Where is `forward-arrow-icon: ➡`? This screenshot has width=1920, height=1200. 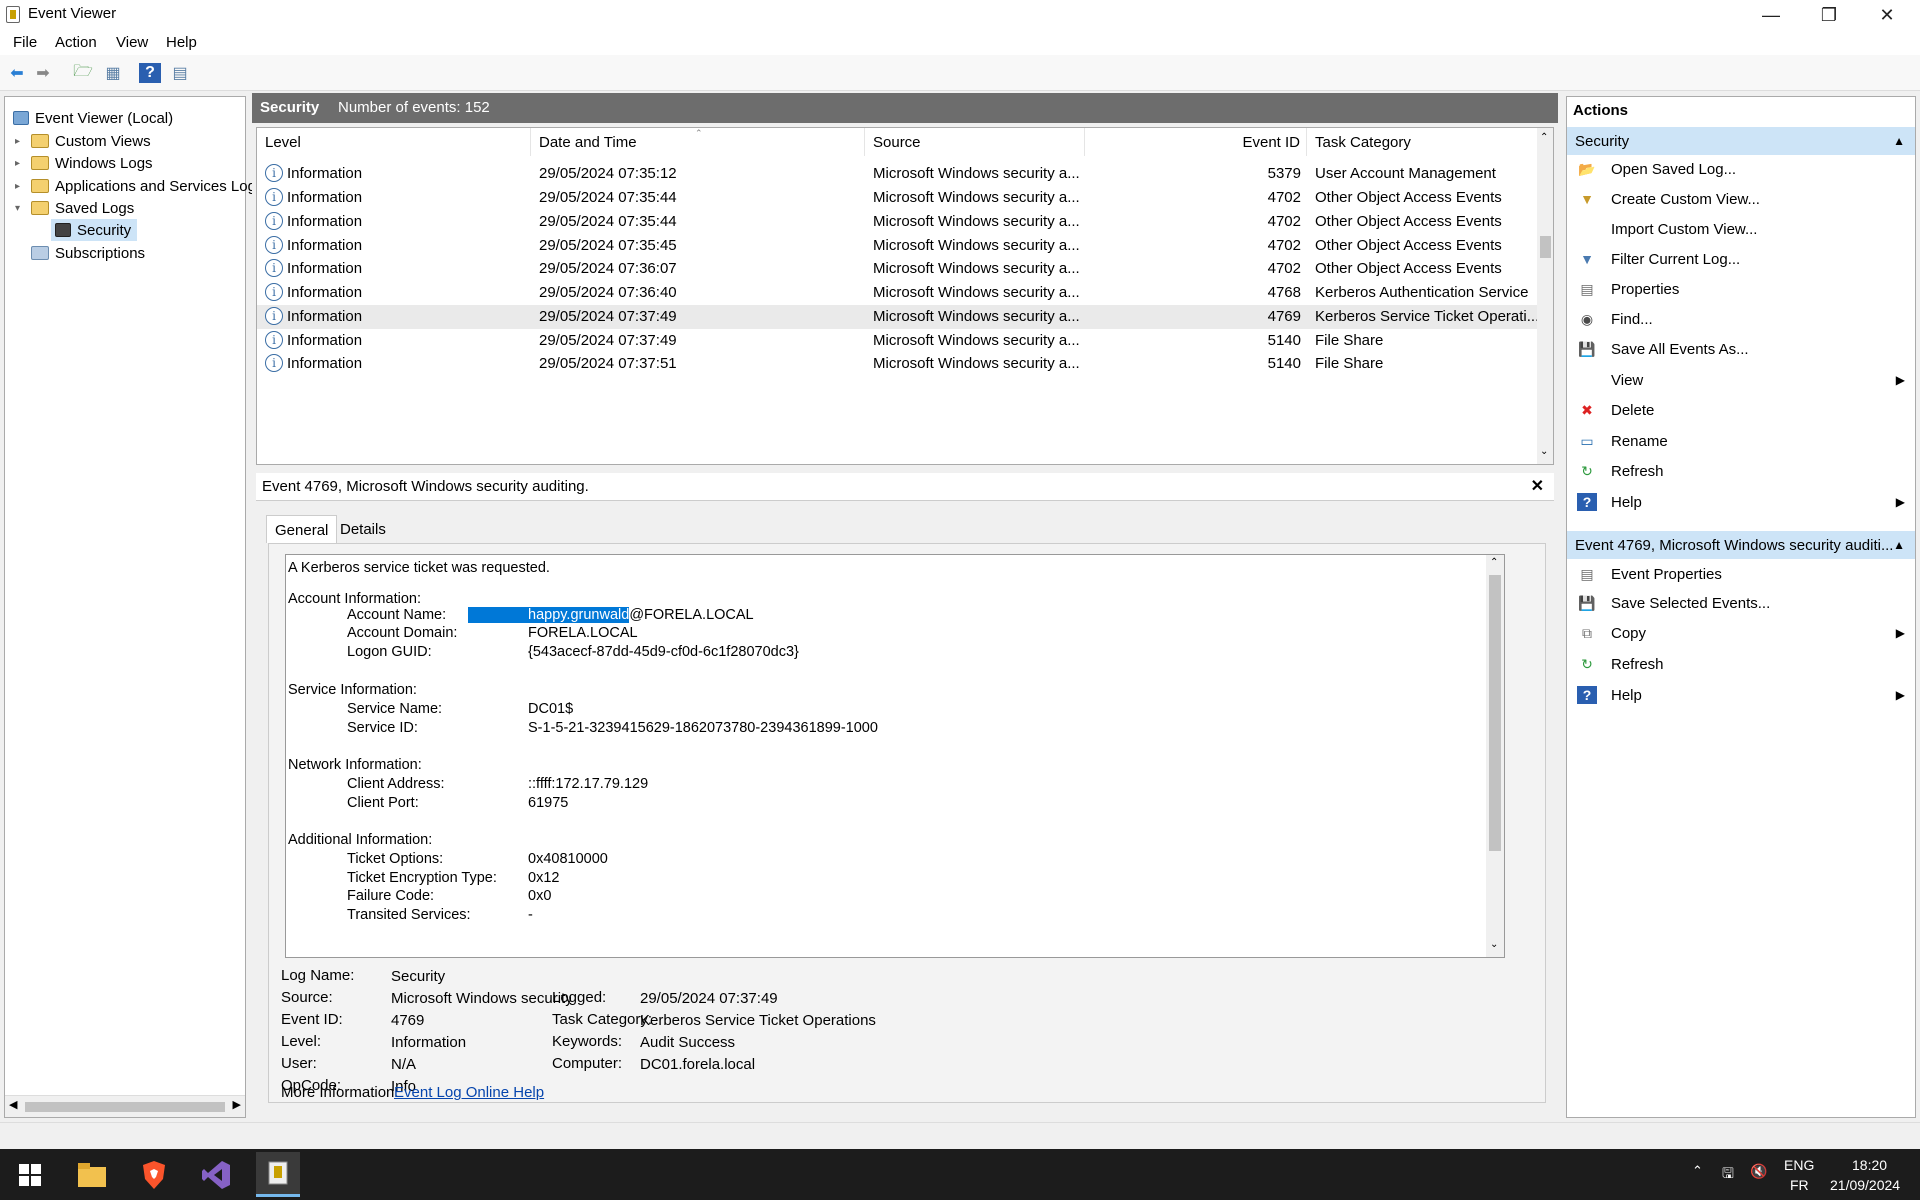 forward-arrow-icon: ➡ is located at coordinates (43, 73).